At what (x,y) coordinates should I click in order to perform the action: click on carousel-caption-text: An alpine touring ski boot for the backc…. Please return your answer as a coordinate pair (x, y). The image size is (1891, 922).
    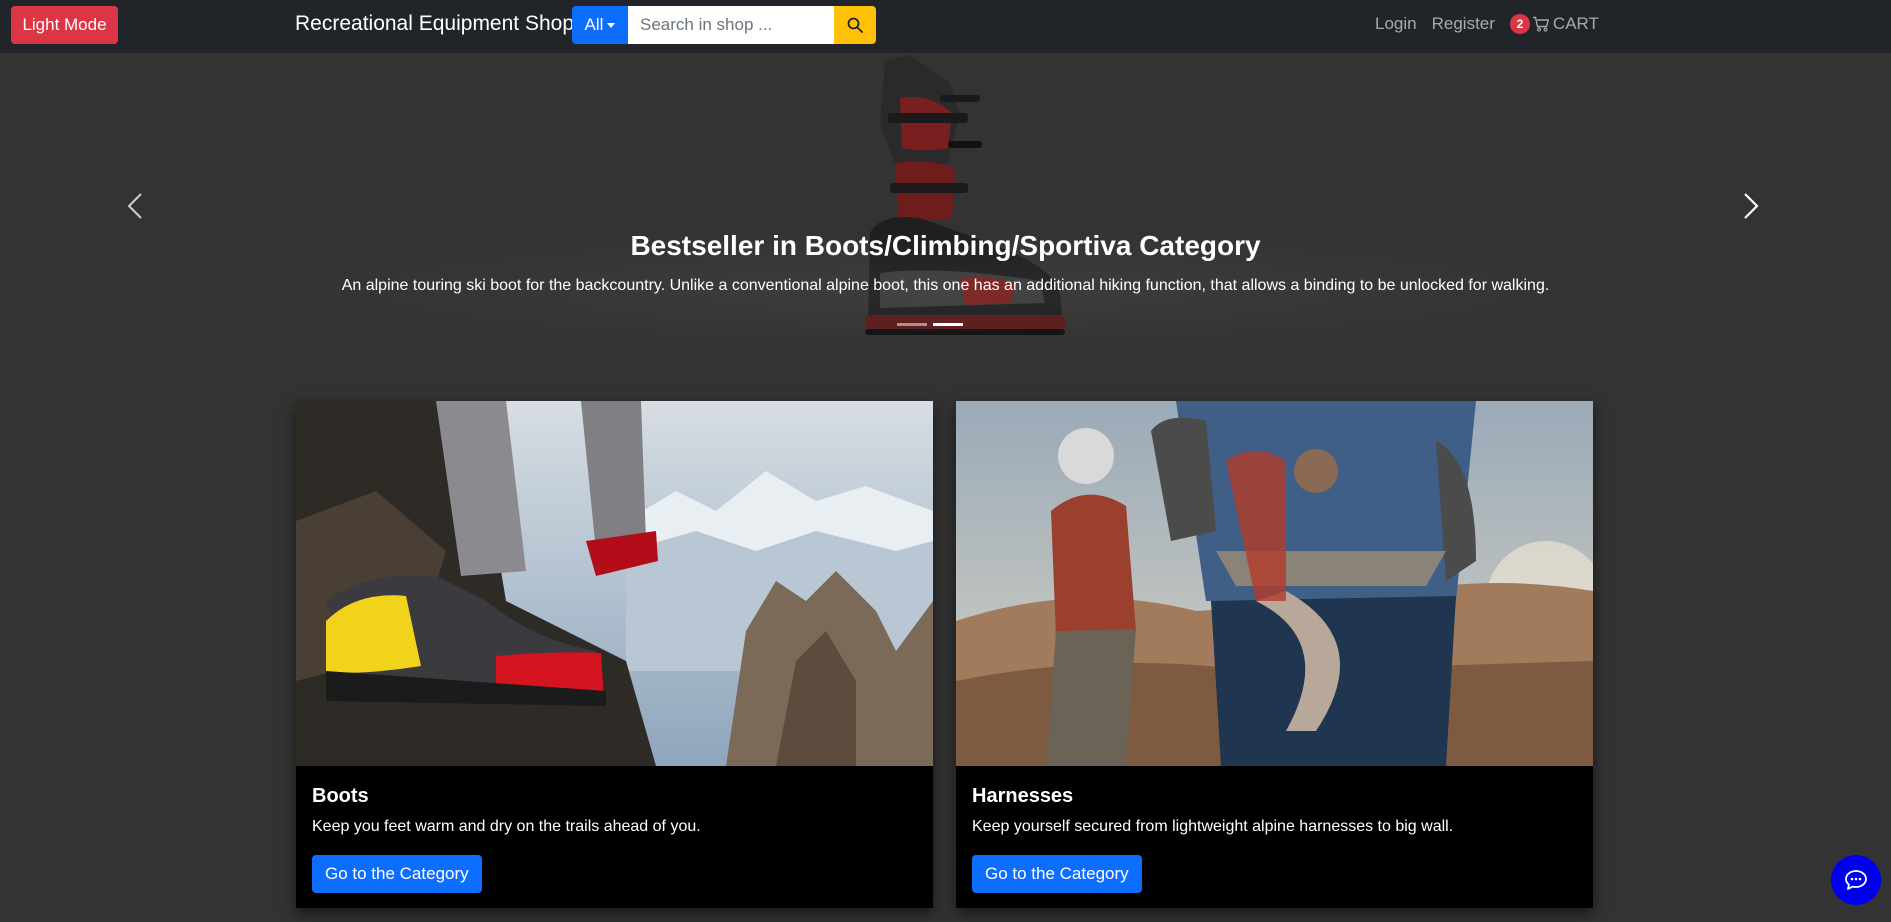
    Looking at the image, I should click on (945, 285).